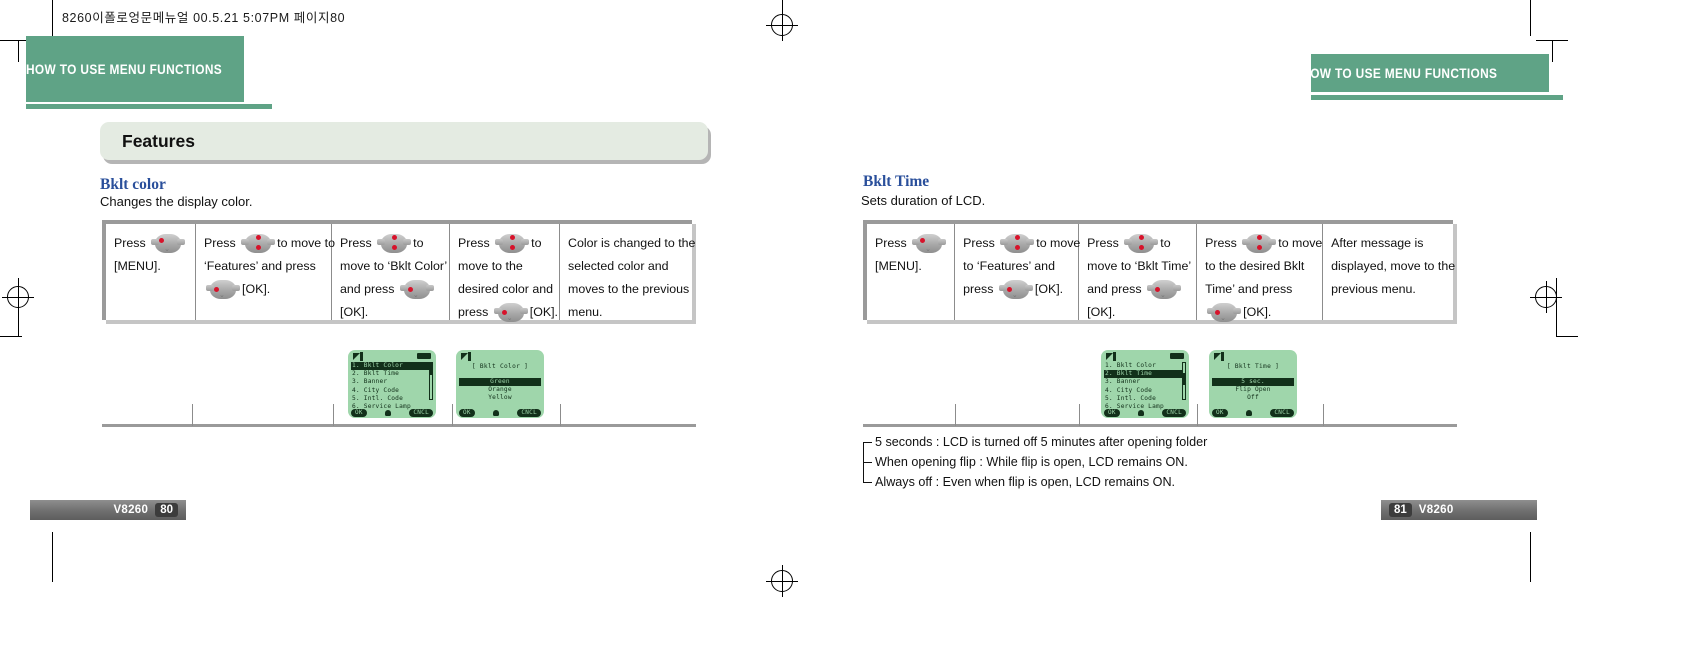  I want to click on step-line: Press to move to, so click(269, 243).